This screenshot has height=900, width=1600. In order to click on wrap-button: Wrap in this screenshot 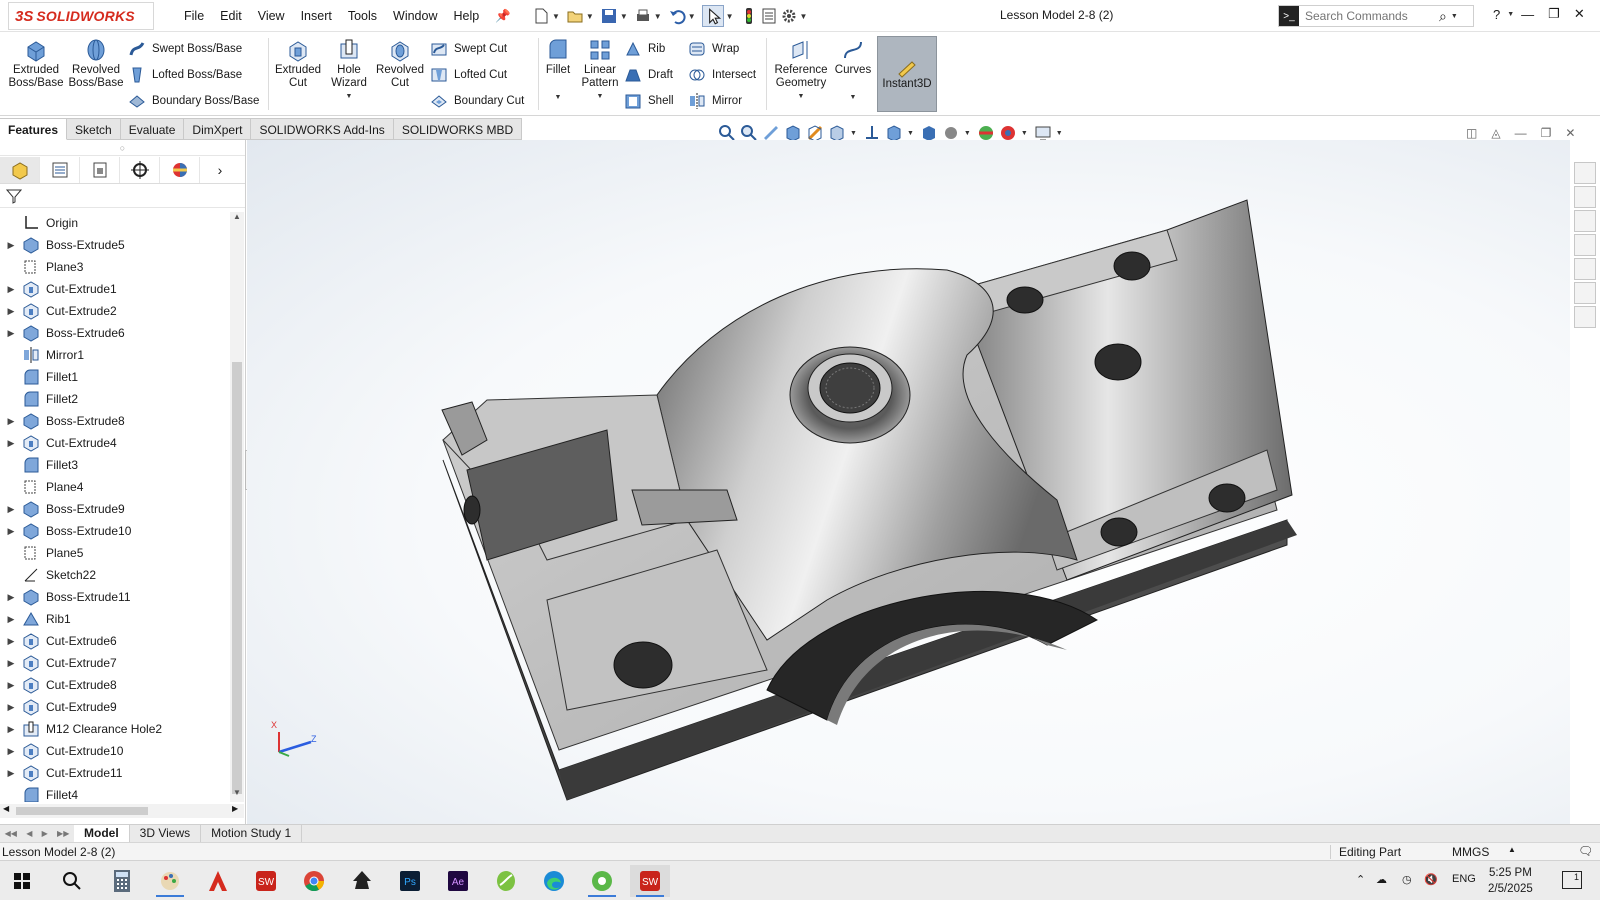, I will do `click(713, 49)`.